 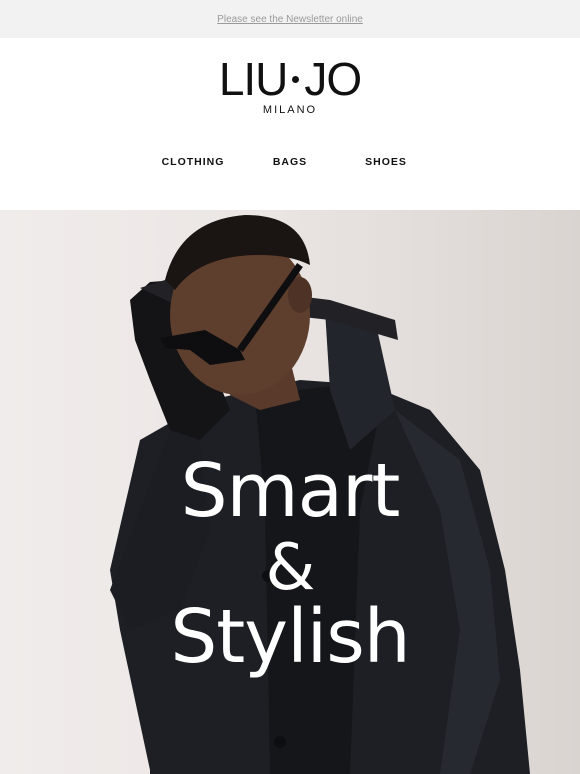 What do you see at coordinates (290, 637) in the screenshot?
I see `hero-headline-line3: Stylish` at bounding box center [290, 637].